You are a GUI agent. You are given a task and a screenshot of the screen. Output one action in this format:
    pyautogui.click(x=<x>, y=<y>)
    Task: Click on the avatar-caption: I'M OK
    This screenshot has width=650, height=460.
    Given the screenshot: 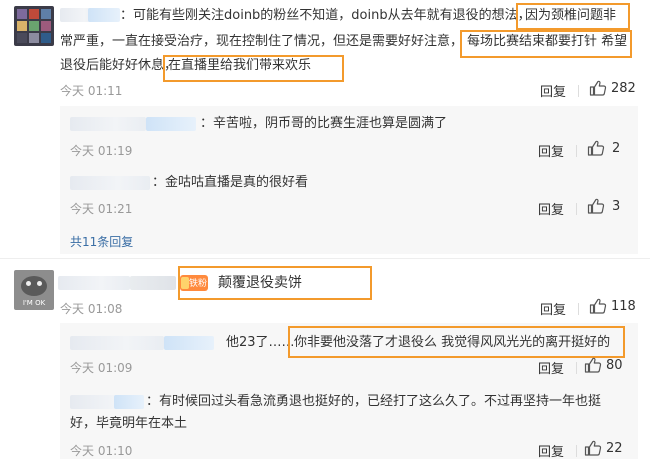 What is the action you would take?
    pyautogui.click(x=34, y=303)
    